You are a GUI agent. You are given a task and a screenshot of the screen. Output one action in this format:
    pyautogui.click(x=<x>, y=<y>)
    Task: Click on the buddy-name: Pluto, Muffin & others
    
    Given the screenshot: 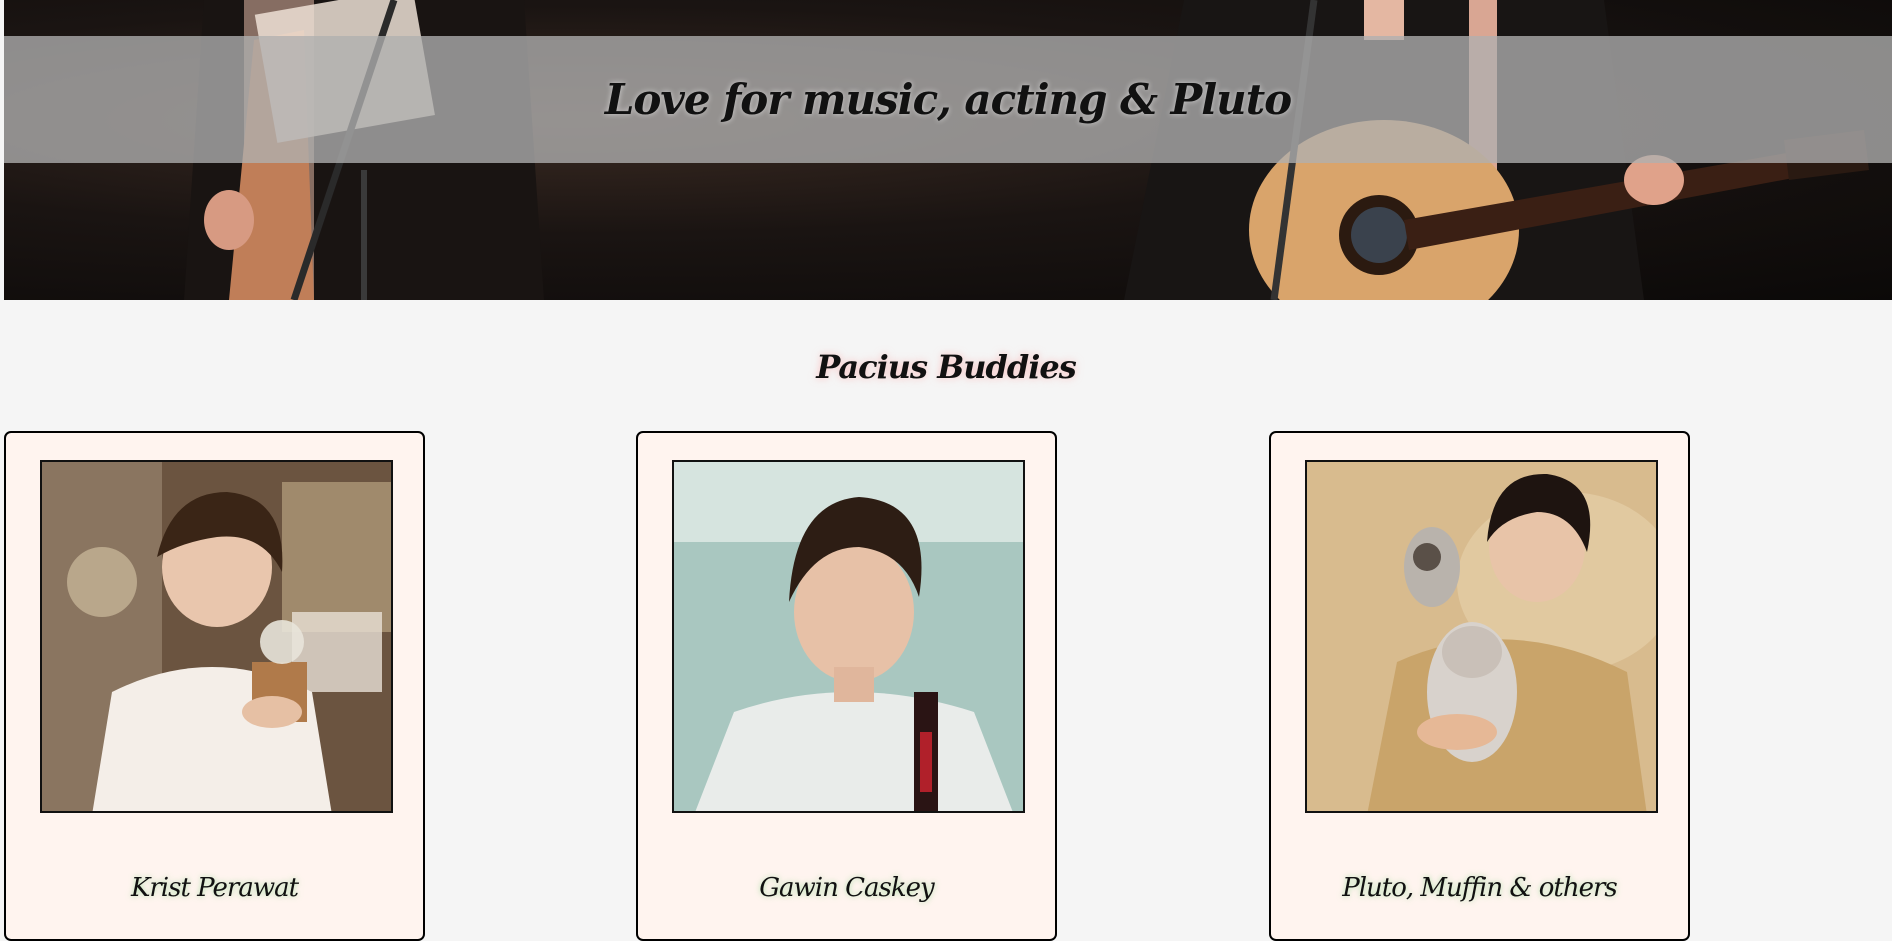 What is the action you would take?
    pyautogui.click(x=1480, y=888)
    